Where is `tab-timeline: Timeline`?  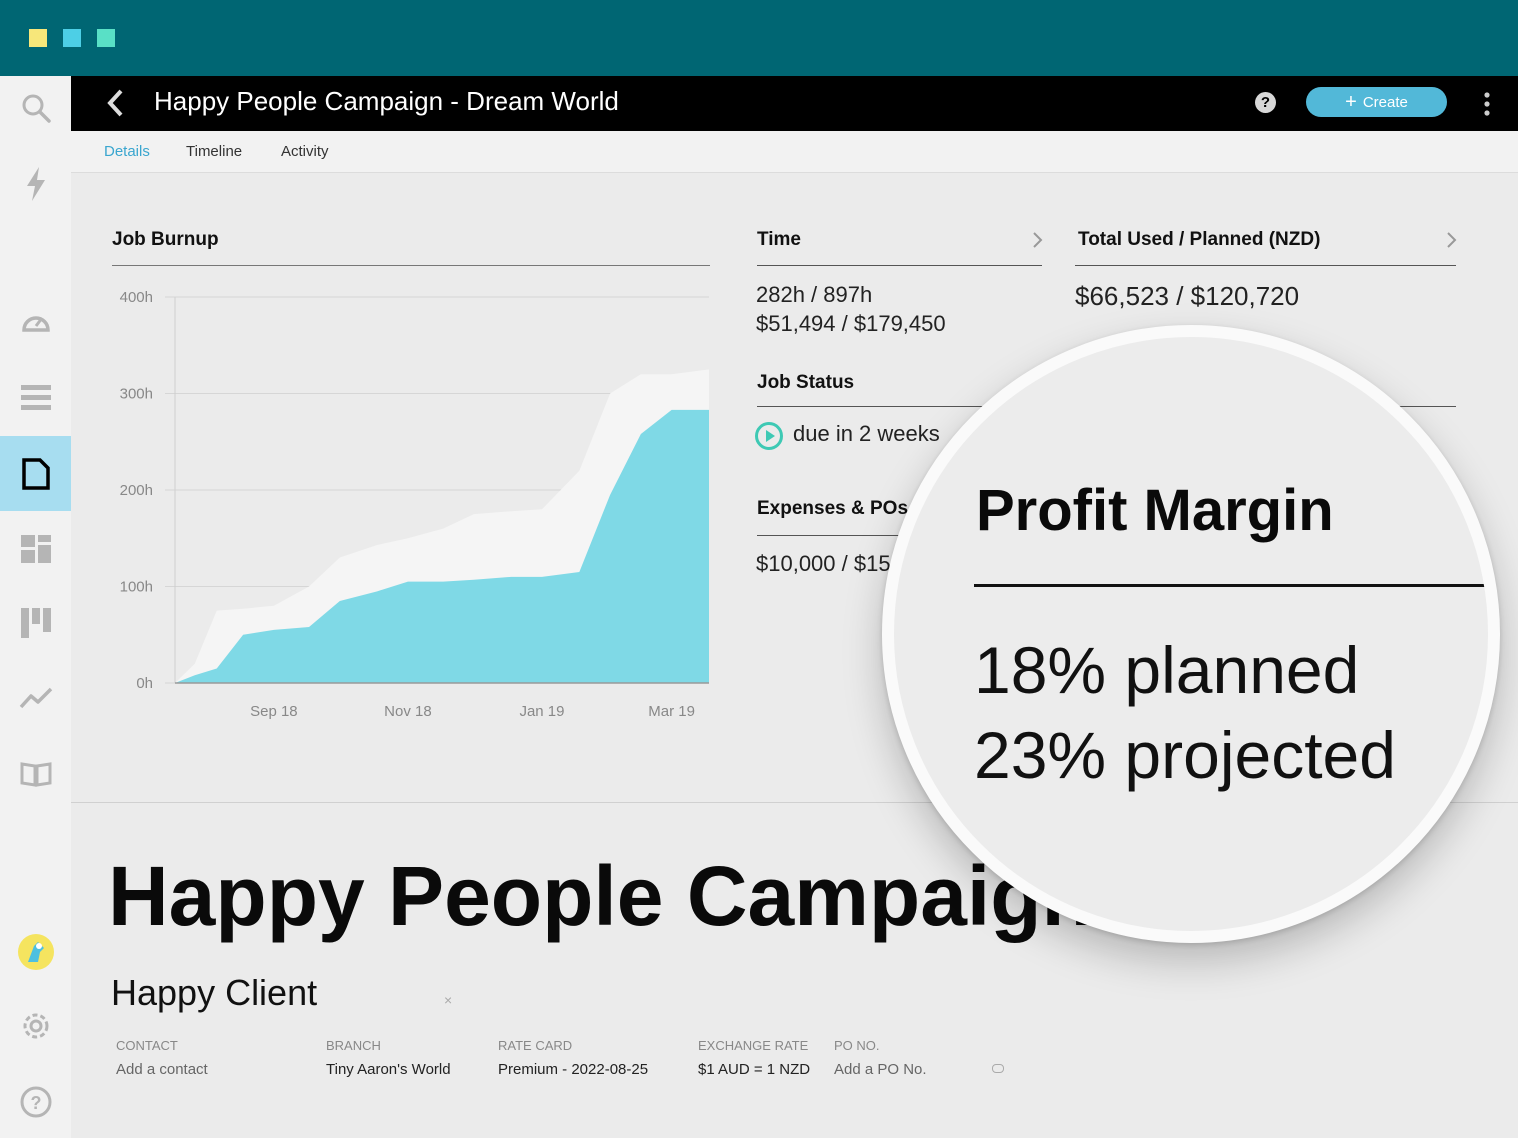
tab-timeline: Timeline is located at coordinates (214, 151).